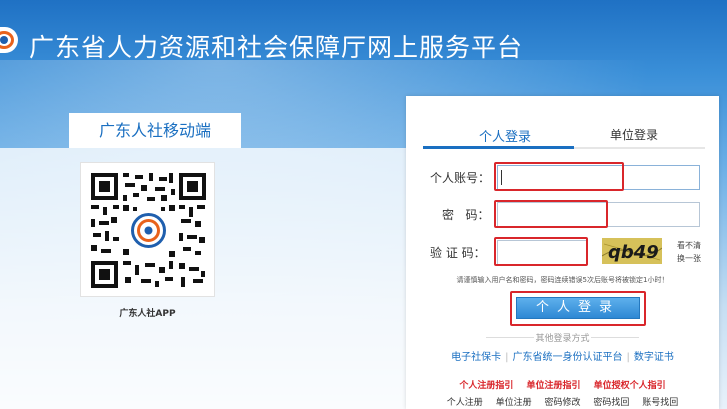 The image size is (727, 409). What do you see at coordinates (498, 147) in the screenshot?
I see `active-tab-indicator` at bounding box center [498, 147].